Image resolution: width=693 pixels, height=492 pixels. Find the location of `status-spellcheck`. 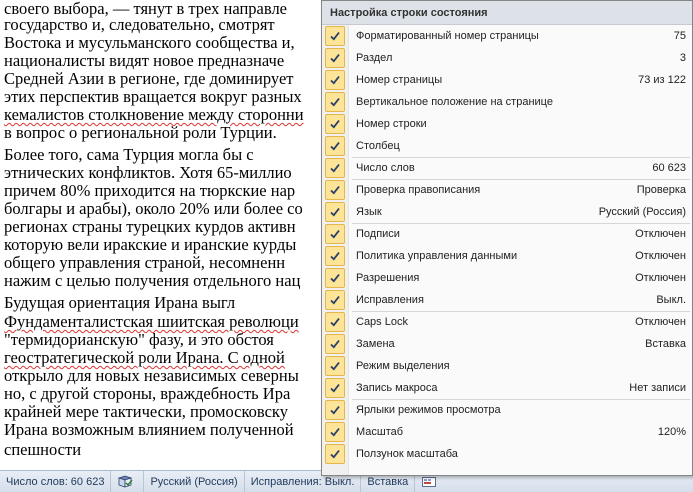

status-spellcheck is located at coordinates (128, 481).